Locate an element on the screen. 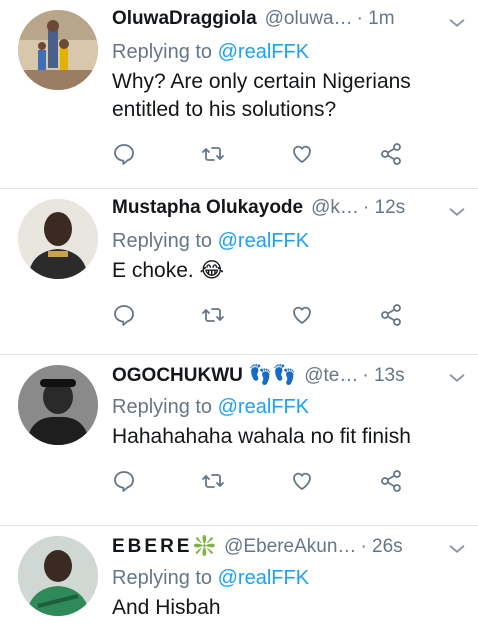  display-name: OluwaDraggiola is located at coordinates (184, 19).